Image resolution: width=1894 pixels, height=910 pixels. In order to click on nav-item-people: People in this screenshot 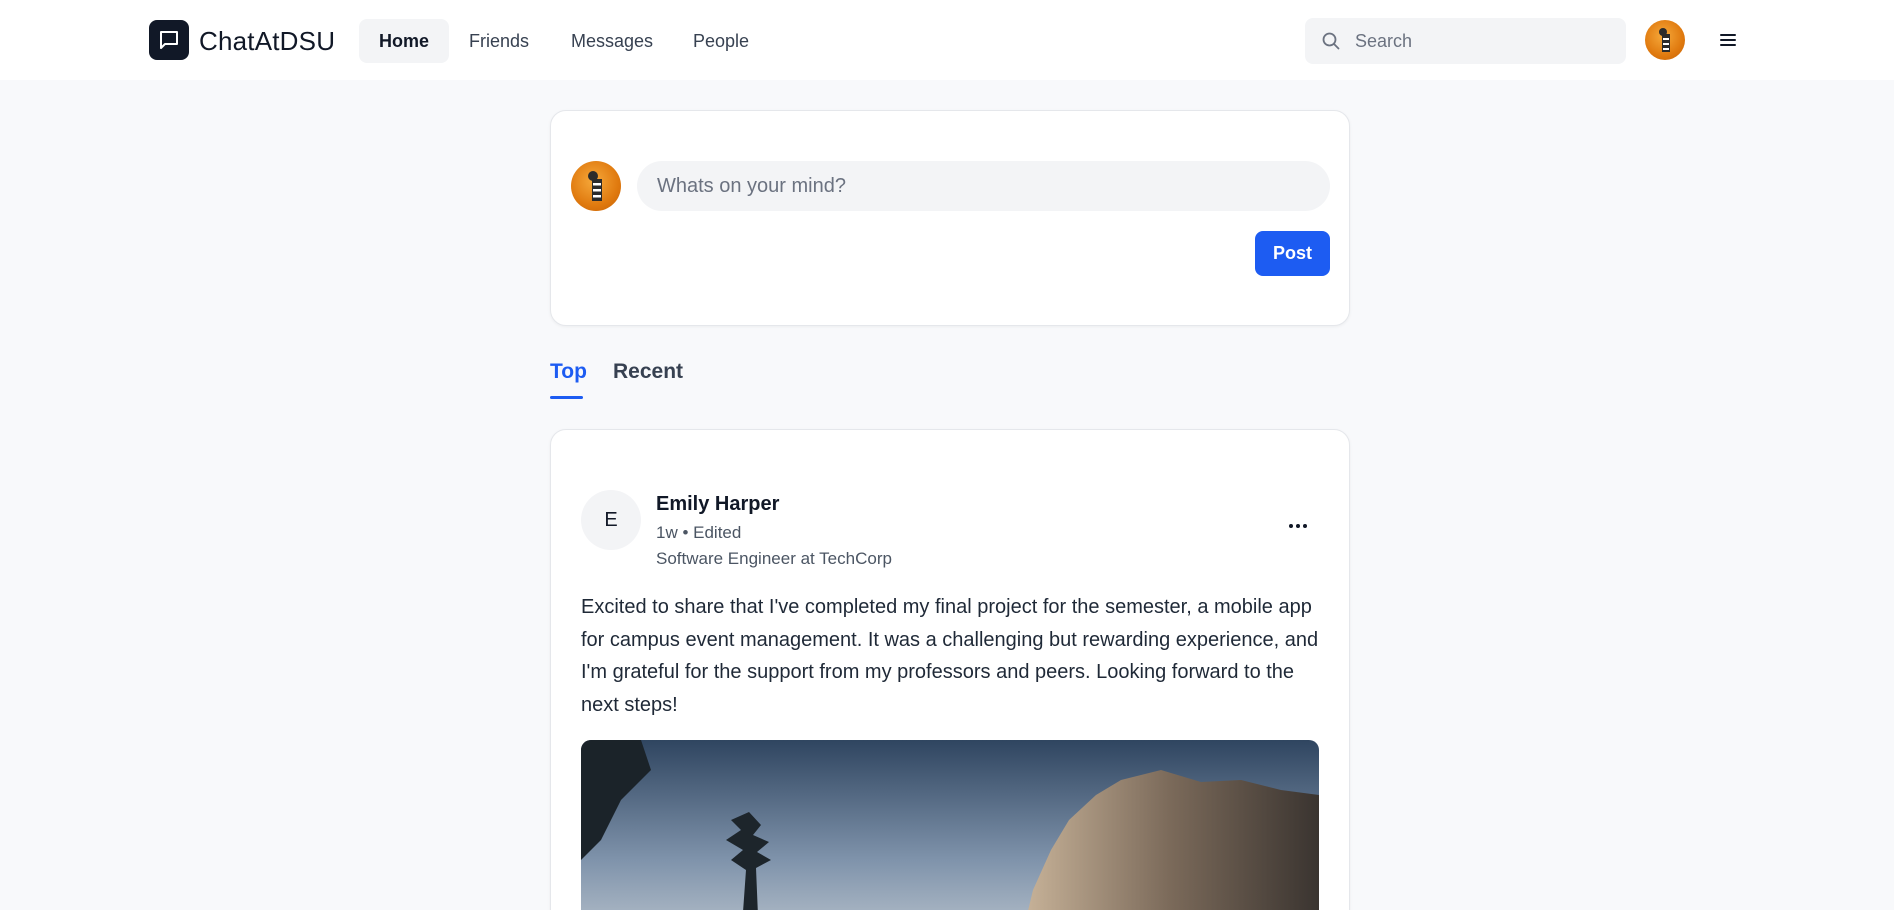, I will do `click(721, 41)`.